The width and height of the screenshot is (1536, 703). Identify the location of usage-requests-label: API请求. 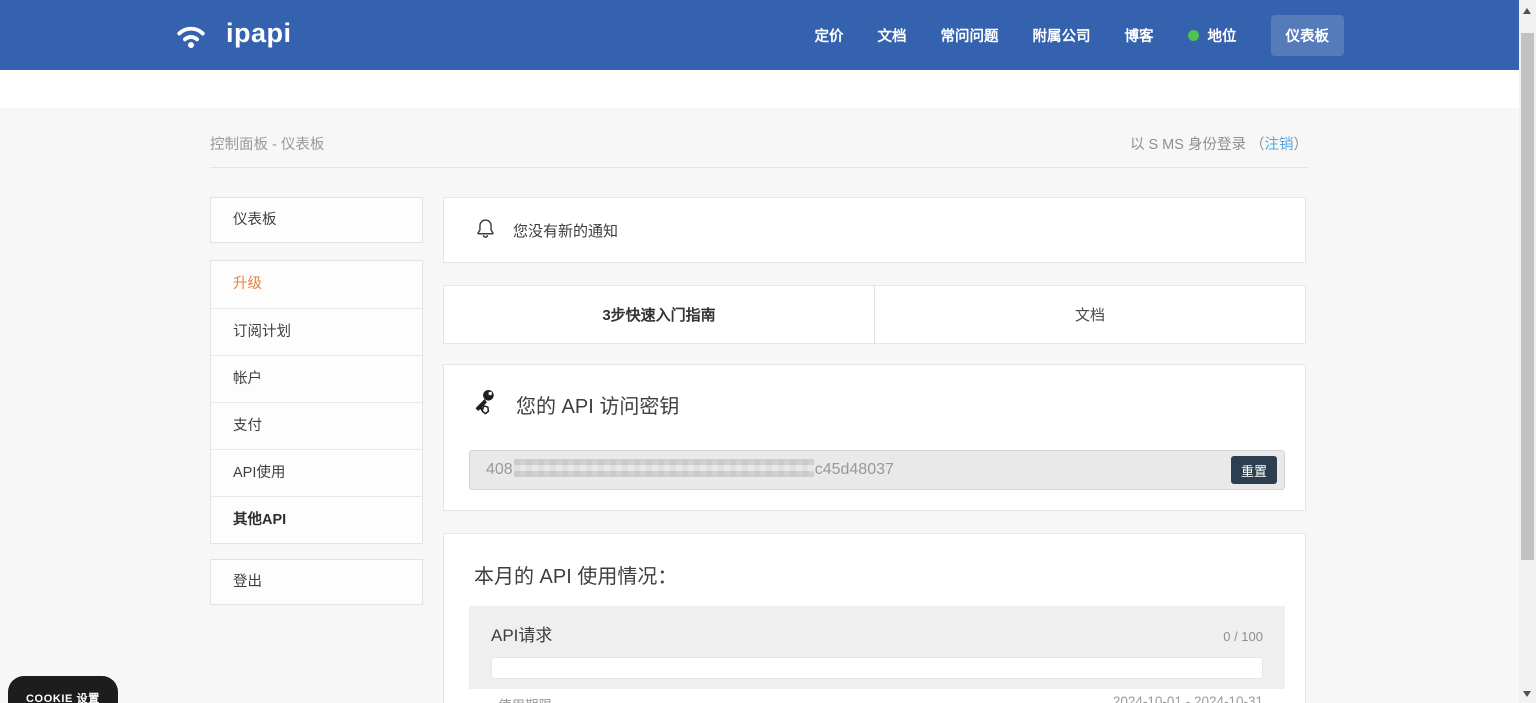
(522, 635).